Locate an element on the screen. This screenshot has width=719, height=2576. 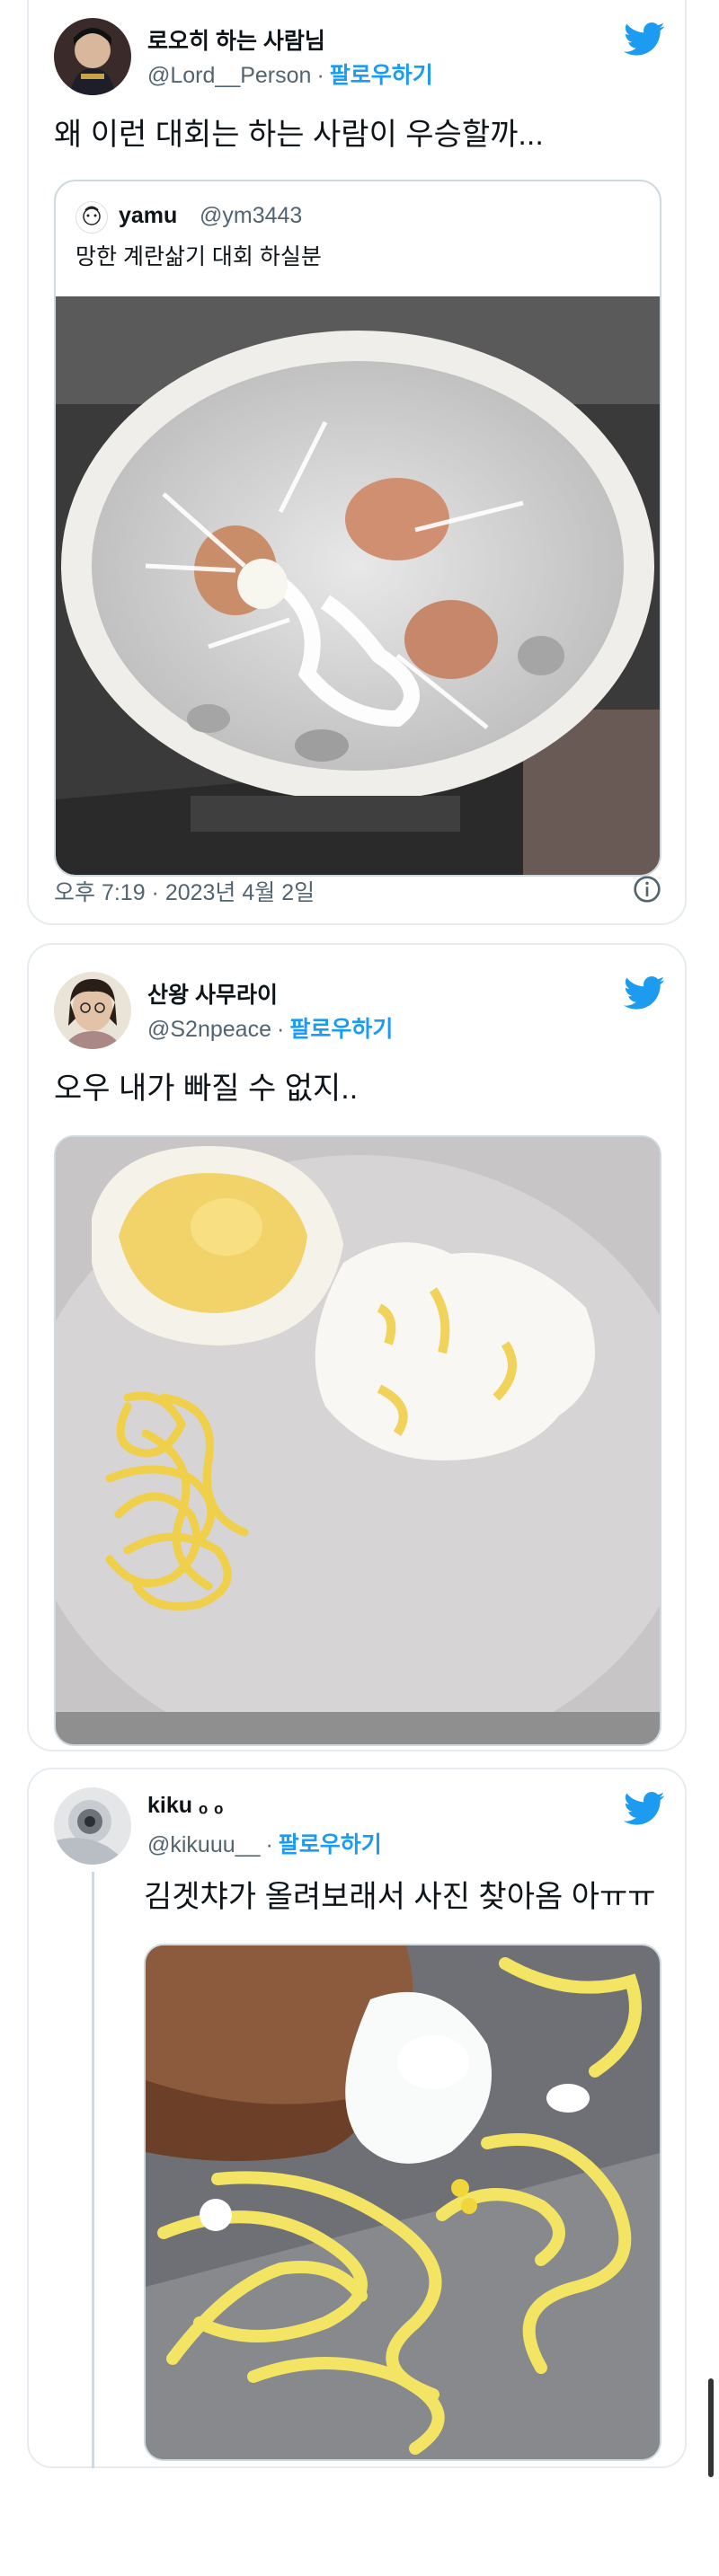
user-handle: @kikuuu__ is located at coordinates (203, 1844).